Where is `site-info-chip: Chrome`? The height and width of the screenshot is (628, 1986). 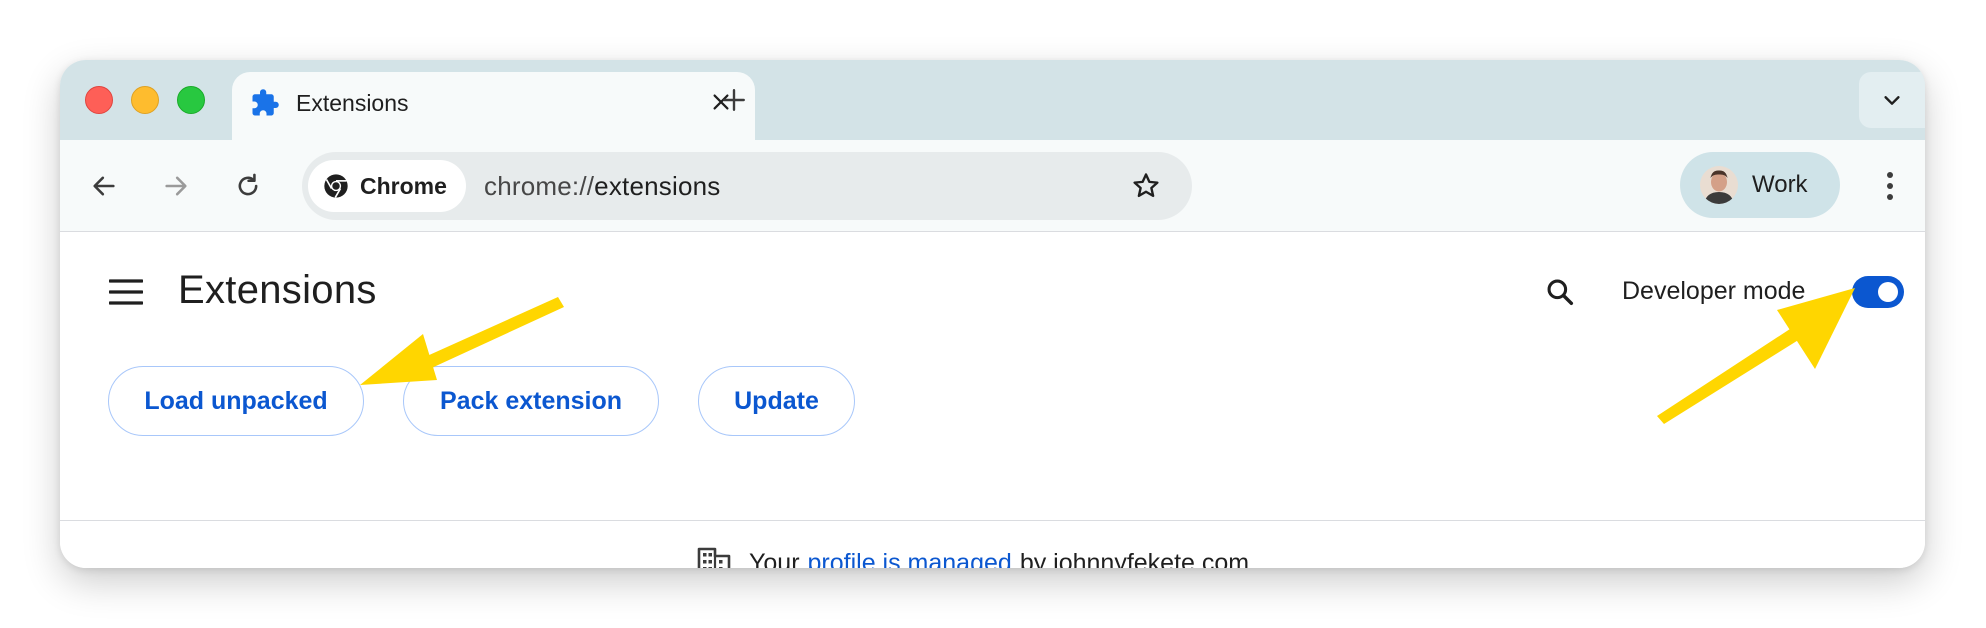 site-info-chip: Chrome is located at coordinates (387, 186).